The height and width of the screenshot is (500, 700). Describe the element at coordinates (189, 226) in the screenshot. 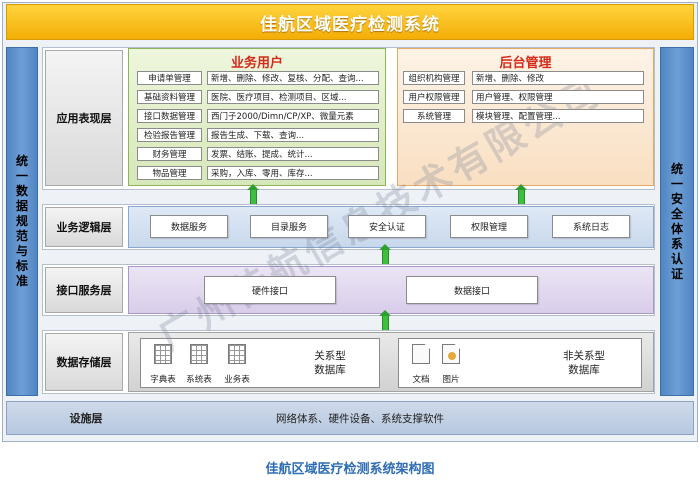

I see `logic-item: 数据服务` at that location.